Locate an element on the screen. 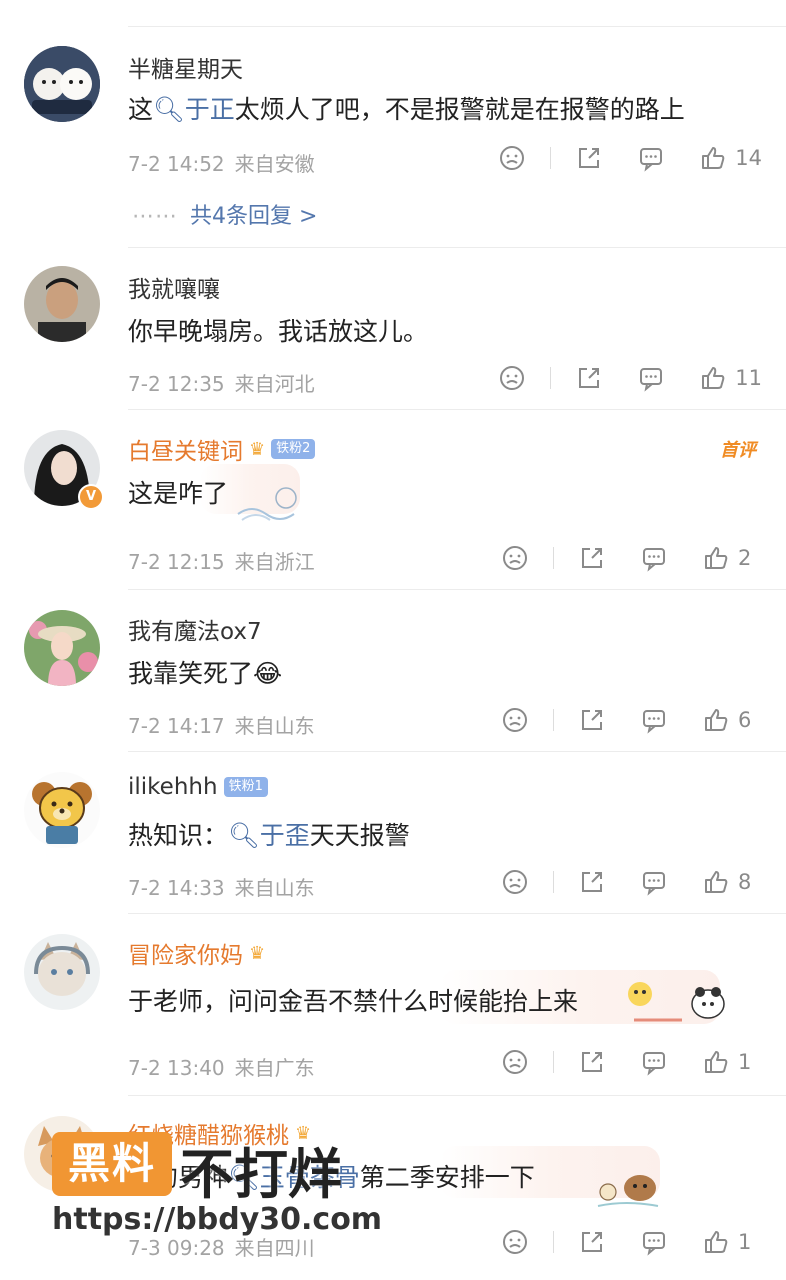  comment-meta: 7-2 14:52 来自安徽 is located at coordinates (221, 162).